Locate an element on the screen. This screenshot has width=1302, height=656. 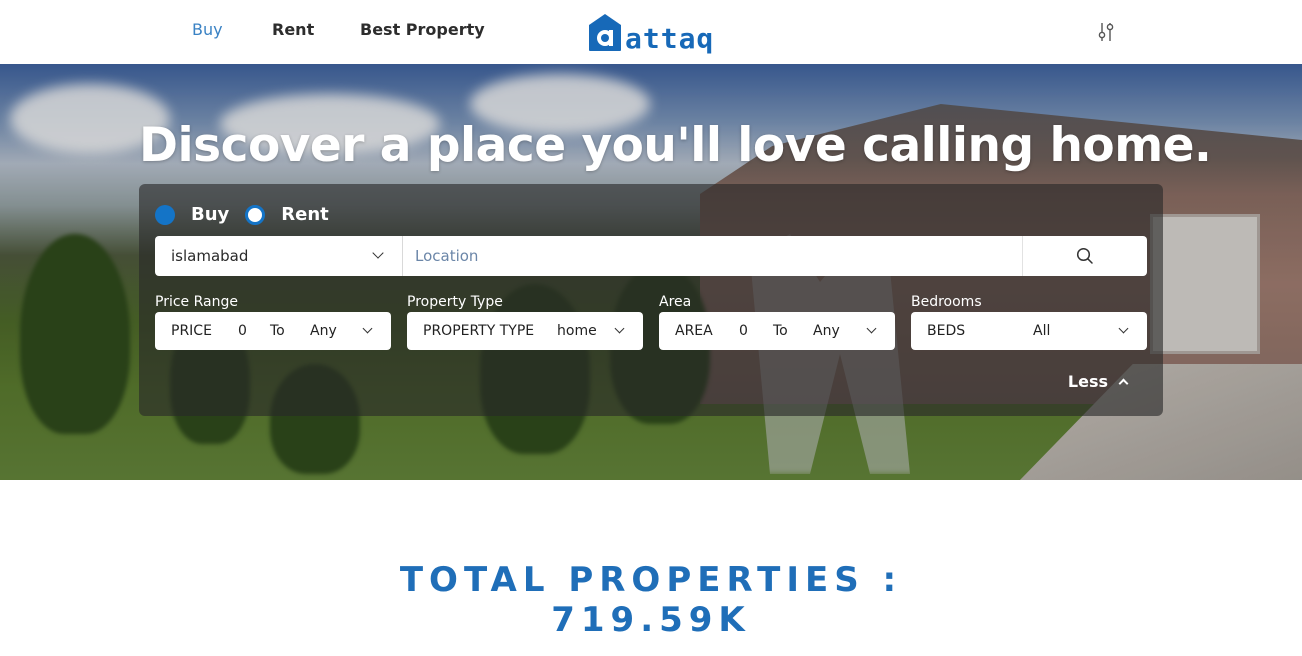
price-range-filter: Price Range PRICE 0 To Any is located at coordinates (273, 322).